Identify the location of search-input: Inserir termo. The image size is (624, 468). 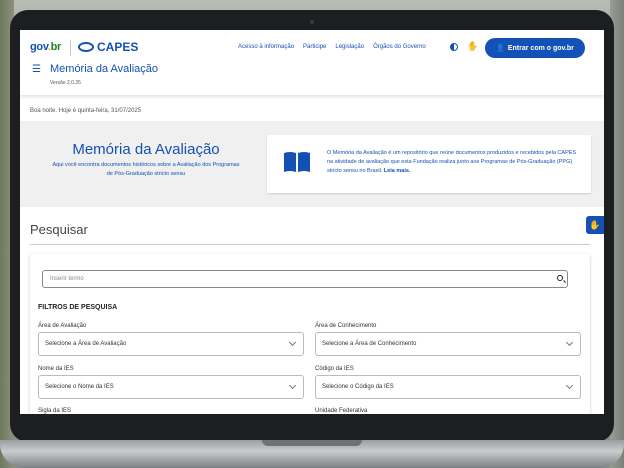
(305, 279).